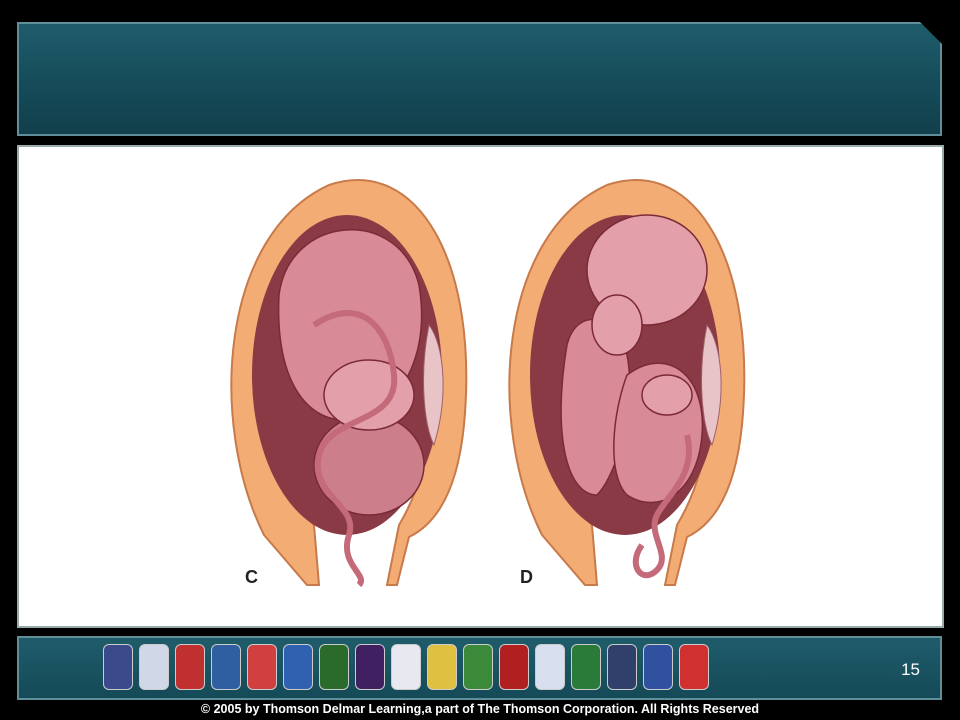  Describe the element at coordinates (910, 669) in the screenshot. I see `page-number: 15` at that location.